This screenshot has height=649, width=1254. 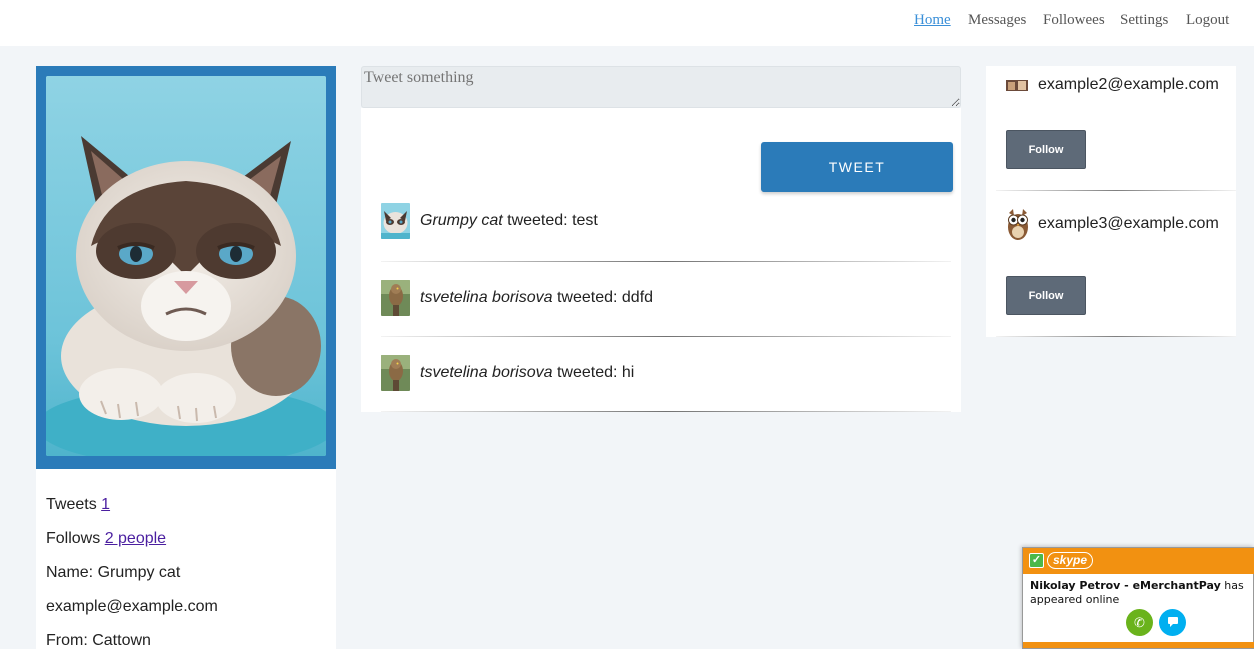 What do you see at coordinates (1036, 560) in the screenshot?
I see `check-icon: ✓` at bounding box center [1036, 560].